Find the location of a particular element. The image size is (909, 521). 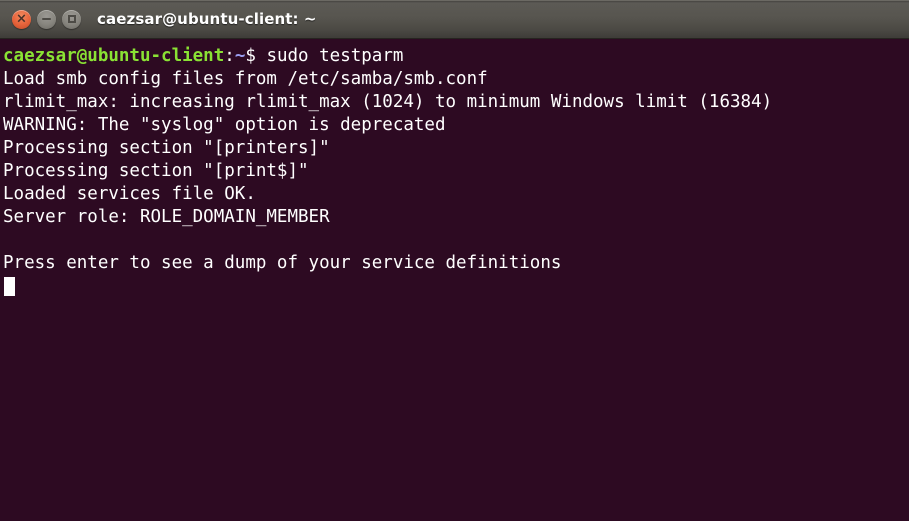

window-controls: × is located at coordinates (46, 19).